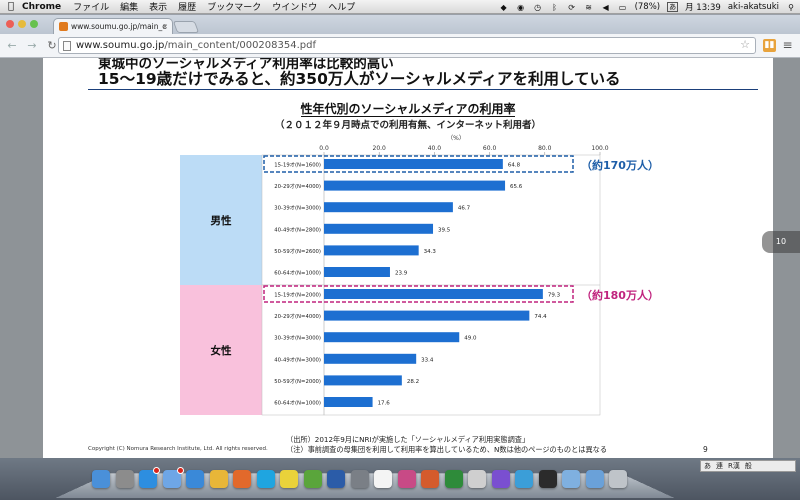 The height and width of the screenshot is (500, 800). Describe the element at coordinates (101, 479) in the screenshot. I see `finder-icon` at that location.